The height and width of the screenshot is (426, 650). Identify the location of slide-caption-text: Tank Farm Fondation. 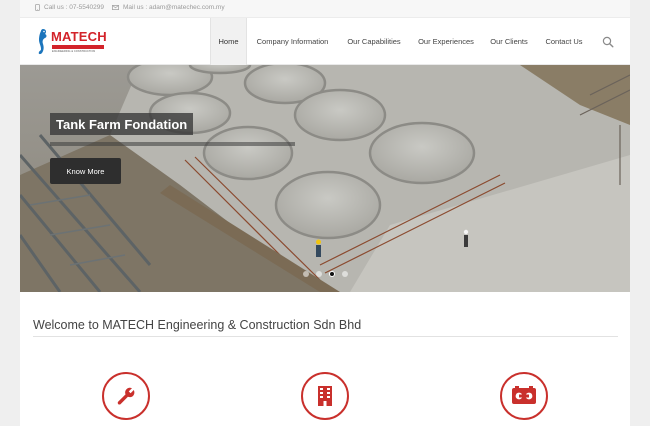
(122, 124).